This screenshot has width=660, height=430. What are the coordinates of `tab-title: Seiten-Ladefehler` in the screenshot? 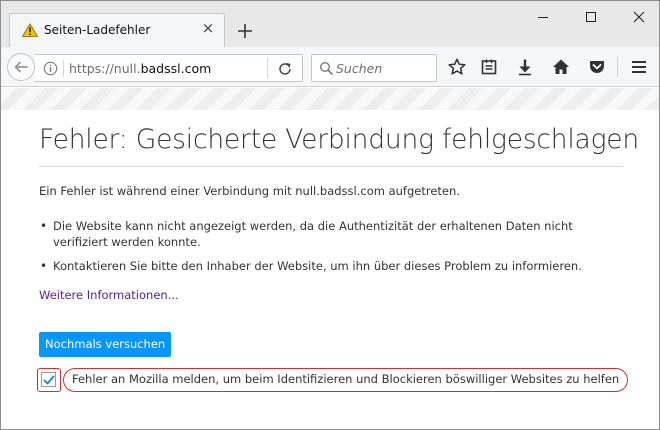 It's located at (97, 30).